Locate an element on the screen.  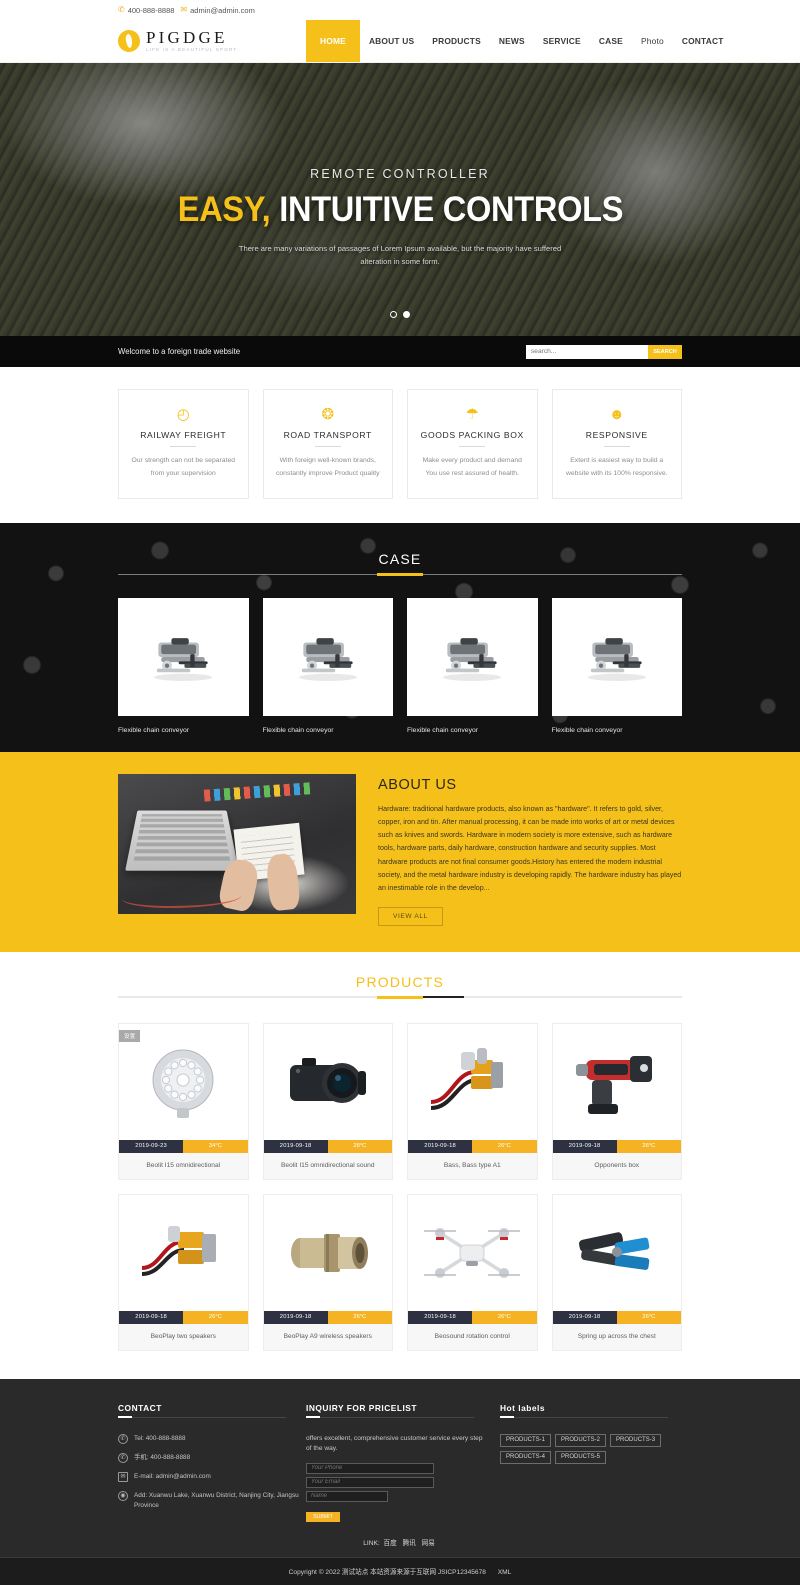
hot-label-tag: PRODUCTS-5 is located at coordinates (581, 1457).